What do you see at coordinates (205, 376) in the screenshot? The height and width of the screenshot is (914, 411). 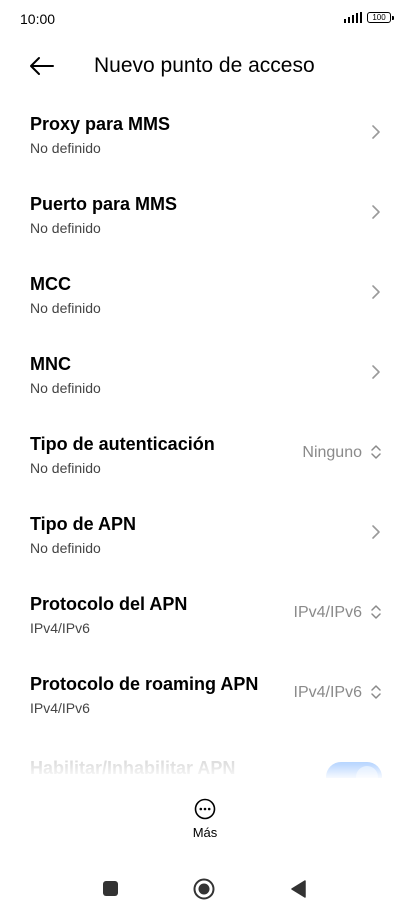 I see `setting-row-mnc: MNC No definido` at bounding box center [205, 376].